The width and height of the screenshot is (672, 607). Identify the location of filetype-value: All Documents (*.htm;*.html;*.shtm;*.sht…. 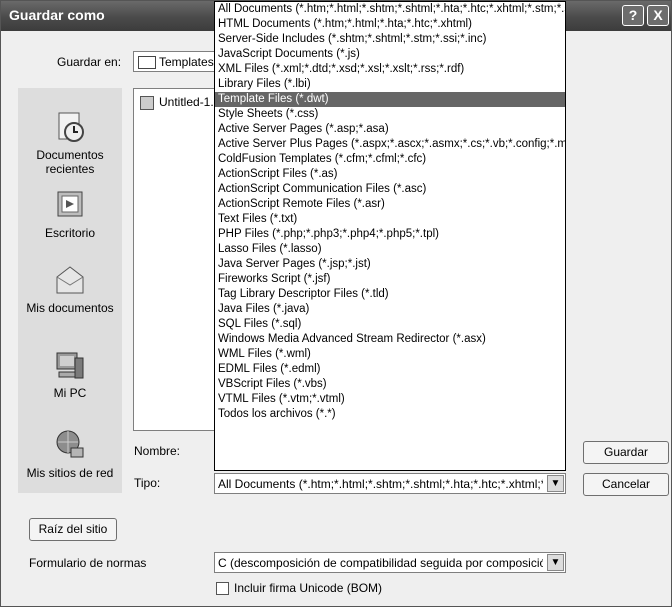
(380, 484).